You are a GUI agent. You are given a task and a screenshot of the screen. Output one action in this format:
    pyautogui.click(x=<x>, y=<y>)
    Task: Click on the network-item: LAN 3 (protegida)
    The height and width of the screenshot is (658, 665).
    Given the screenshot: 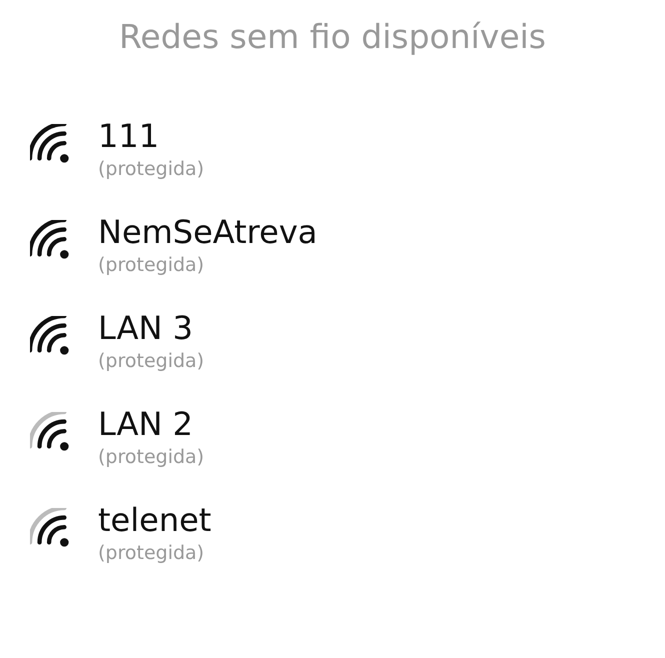 What is the action you would take?
    pyautogui.click(x=332, y=341)
    